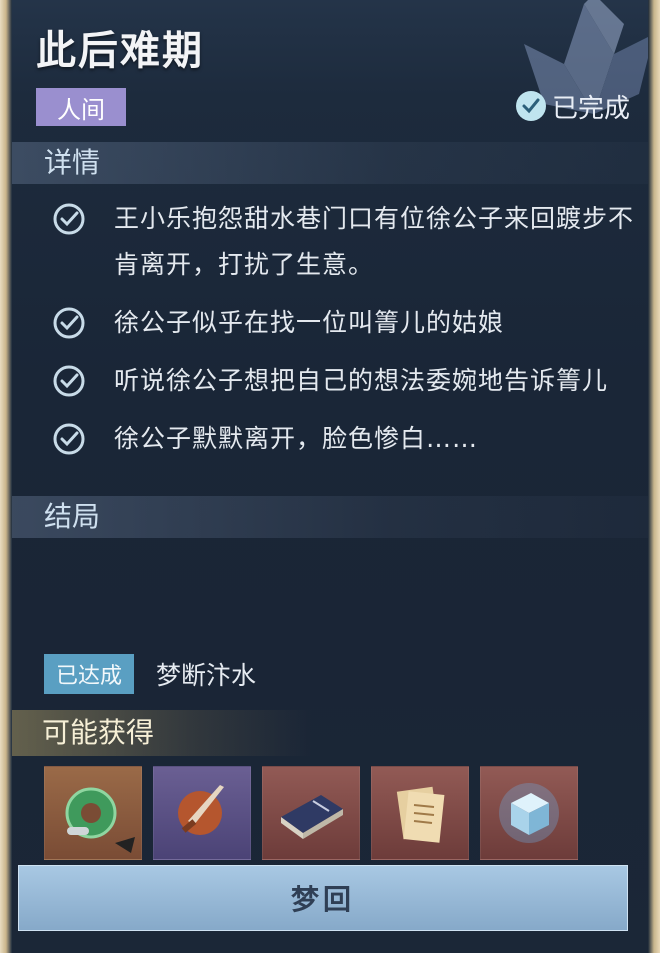 This screenshot has height=953, width=660. Describe the element at coordinates (100, 820) in the screenshot. I see `jade-pendant-icon` at that location.